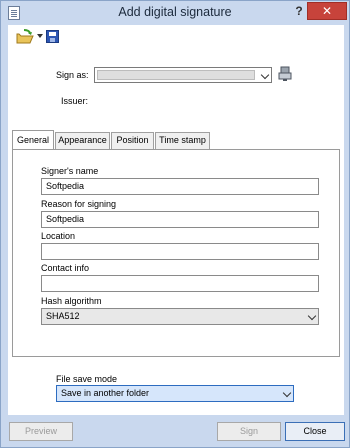 The width and height of the screenshot is (350, 448). What do you see at coordinates (105, 393) in the screenshot?
I see `file-save-mode-value: Save in another folder` at bounding box center [105, 393].